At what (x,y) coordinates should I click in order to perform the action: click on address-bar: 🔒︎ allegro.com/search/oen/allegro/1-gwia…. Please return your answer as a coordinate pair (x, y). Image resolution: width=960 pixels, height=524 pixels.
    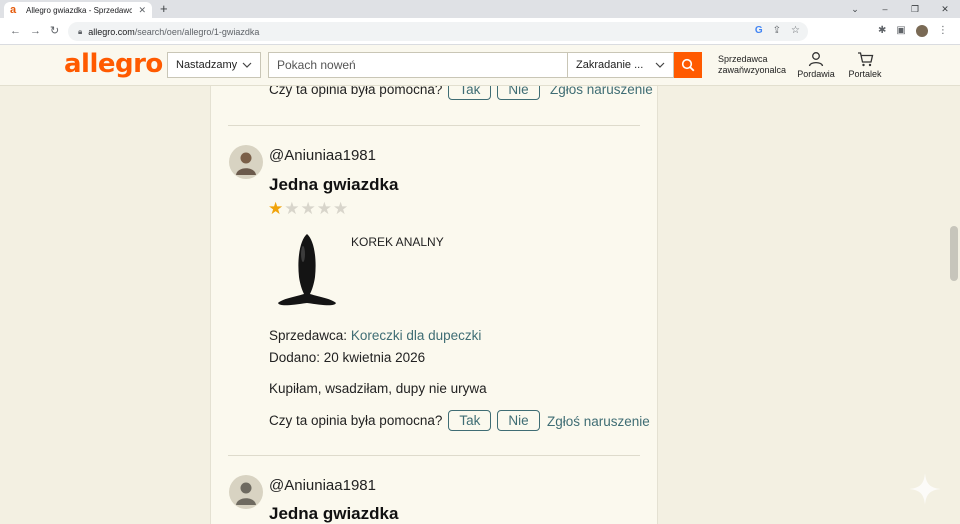
    Looking at the image, I should click on (438, 31).